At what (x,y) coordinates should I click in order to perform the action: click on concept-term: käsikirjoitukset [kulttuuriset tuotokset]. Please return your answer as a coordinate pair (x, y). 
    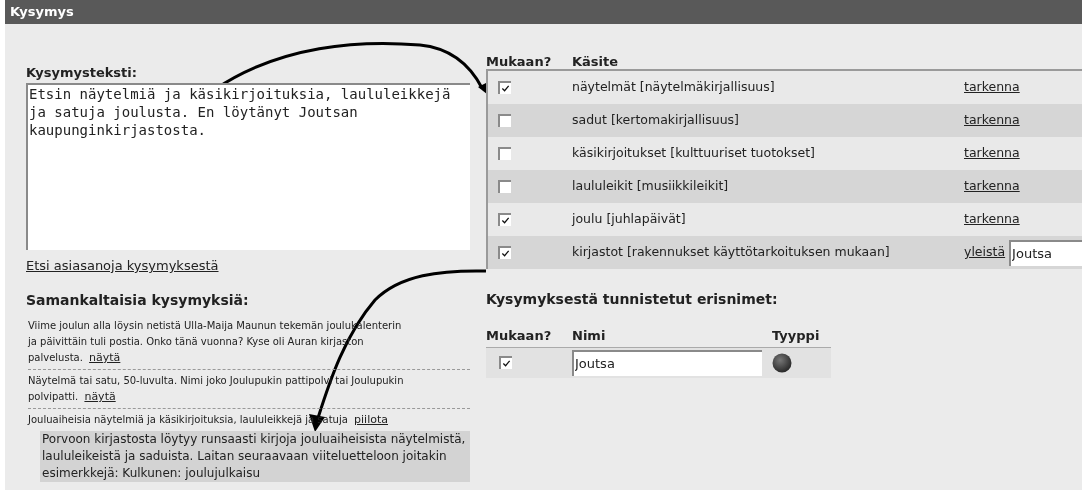
    Looking at the image, I should click on (694, 153).